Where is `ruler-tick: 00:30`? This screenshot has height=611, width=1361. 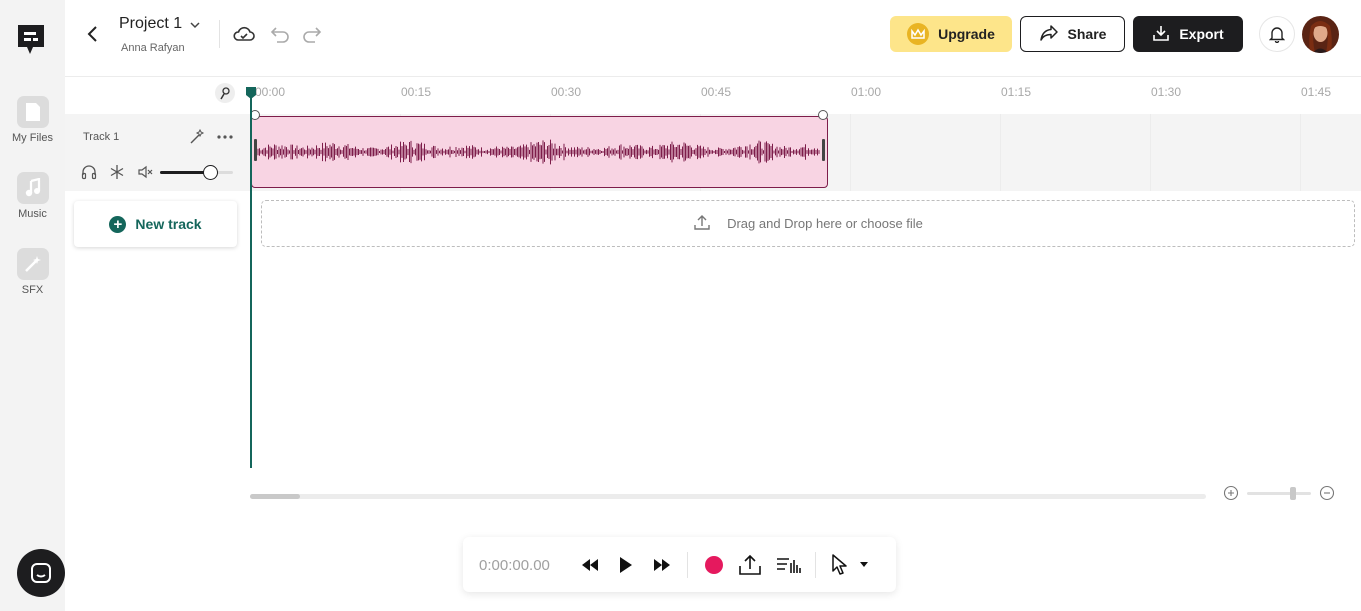 ruler-tick: 00:30 is located at coordinates (566, 92).